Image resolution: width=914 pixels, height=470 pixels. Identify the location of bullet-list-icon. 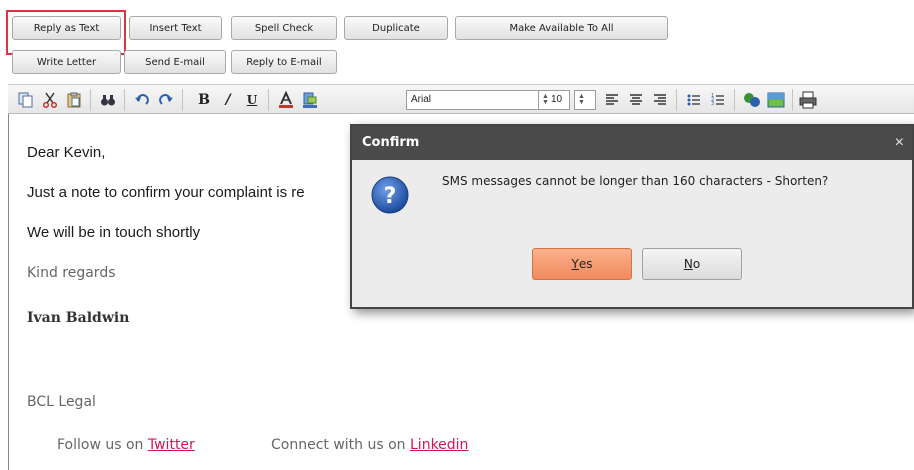
(694, 100).